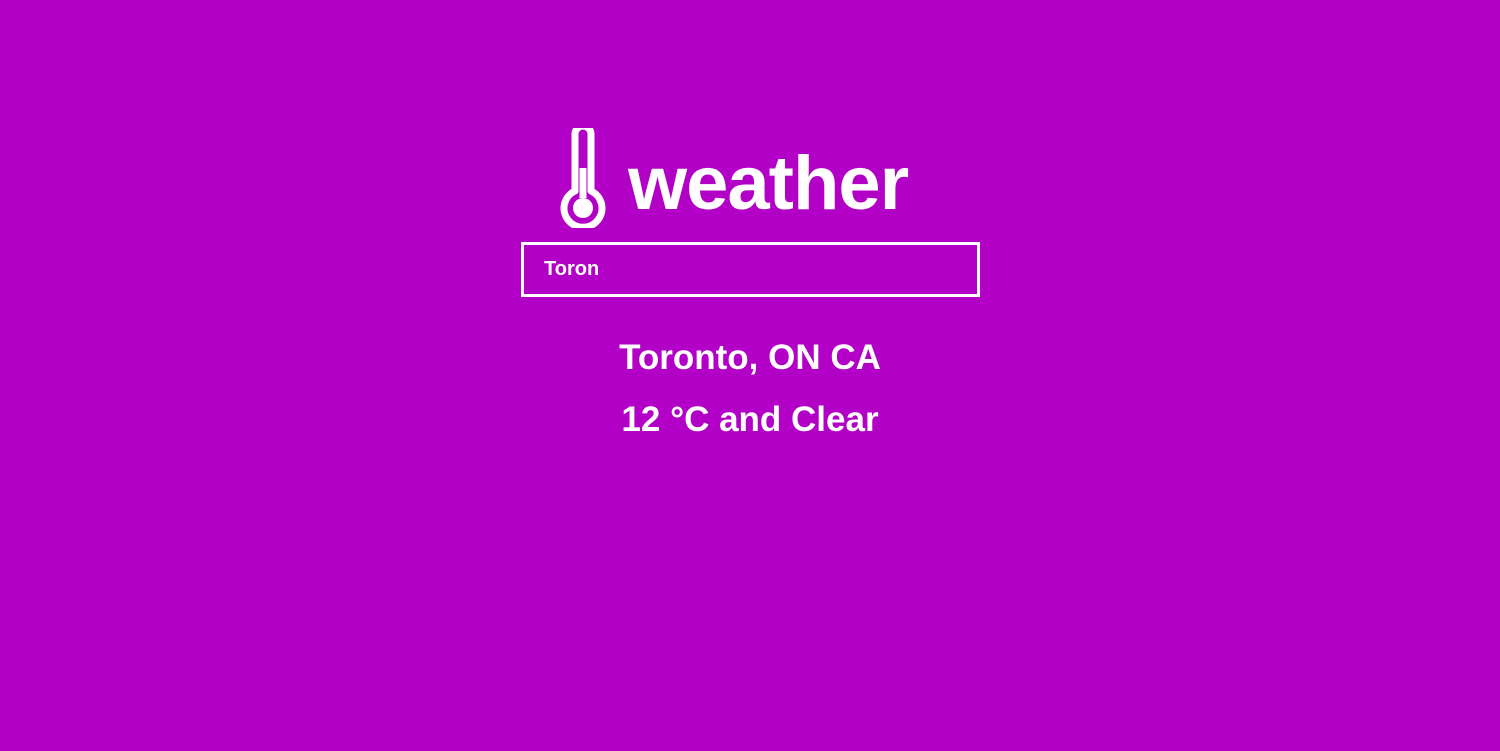 This screenshot has height=751, width=1500. I want to click on city-search-box, so click(750, 269).